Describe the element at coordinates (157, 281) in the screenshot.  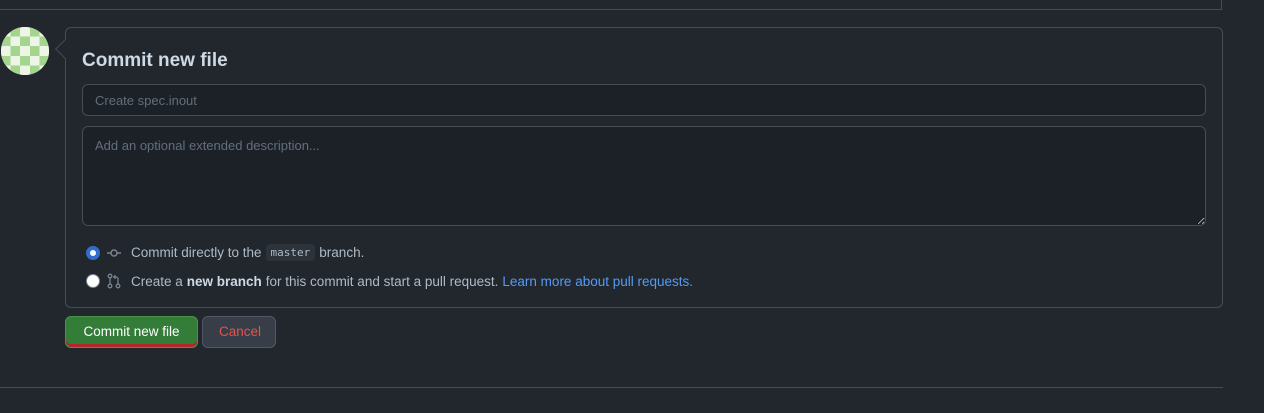
I see `new-branch-prefix: Create a` at that location.